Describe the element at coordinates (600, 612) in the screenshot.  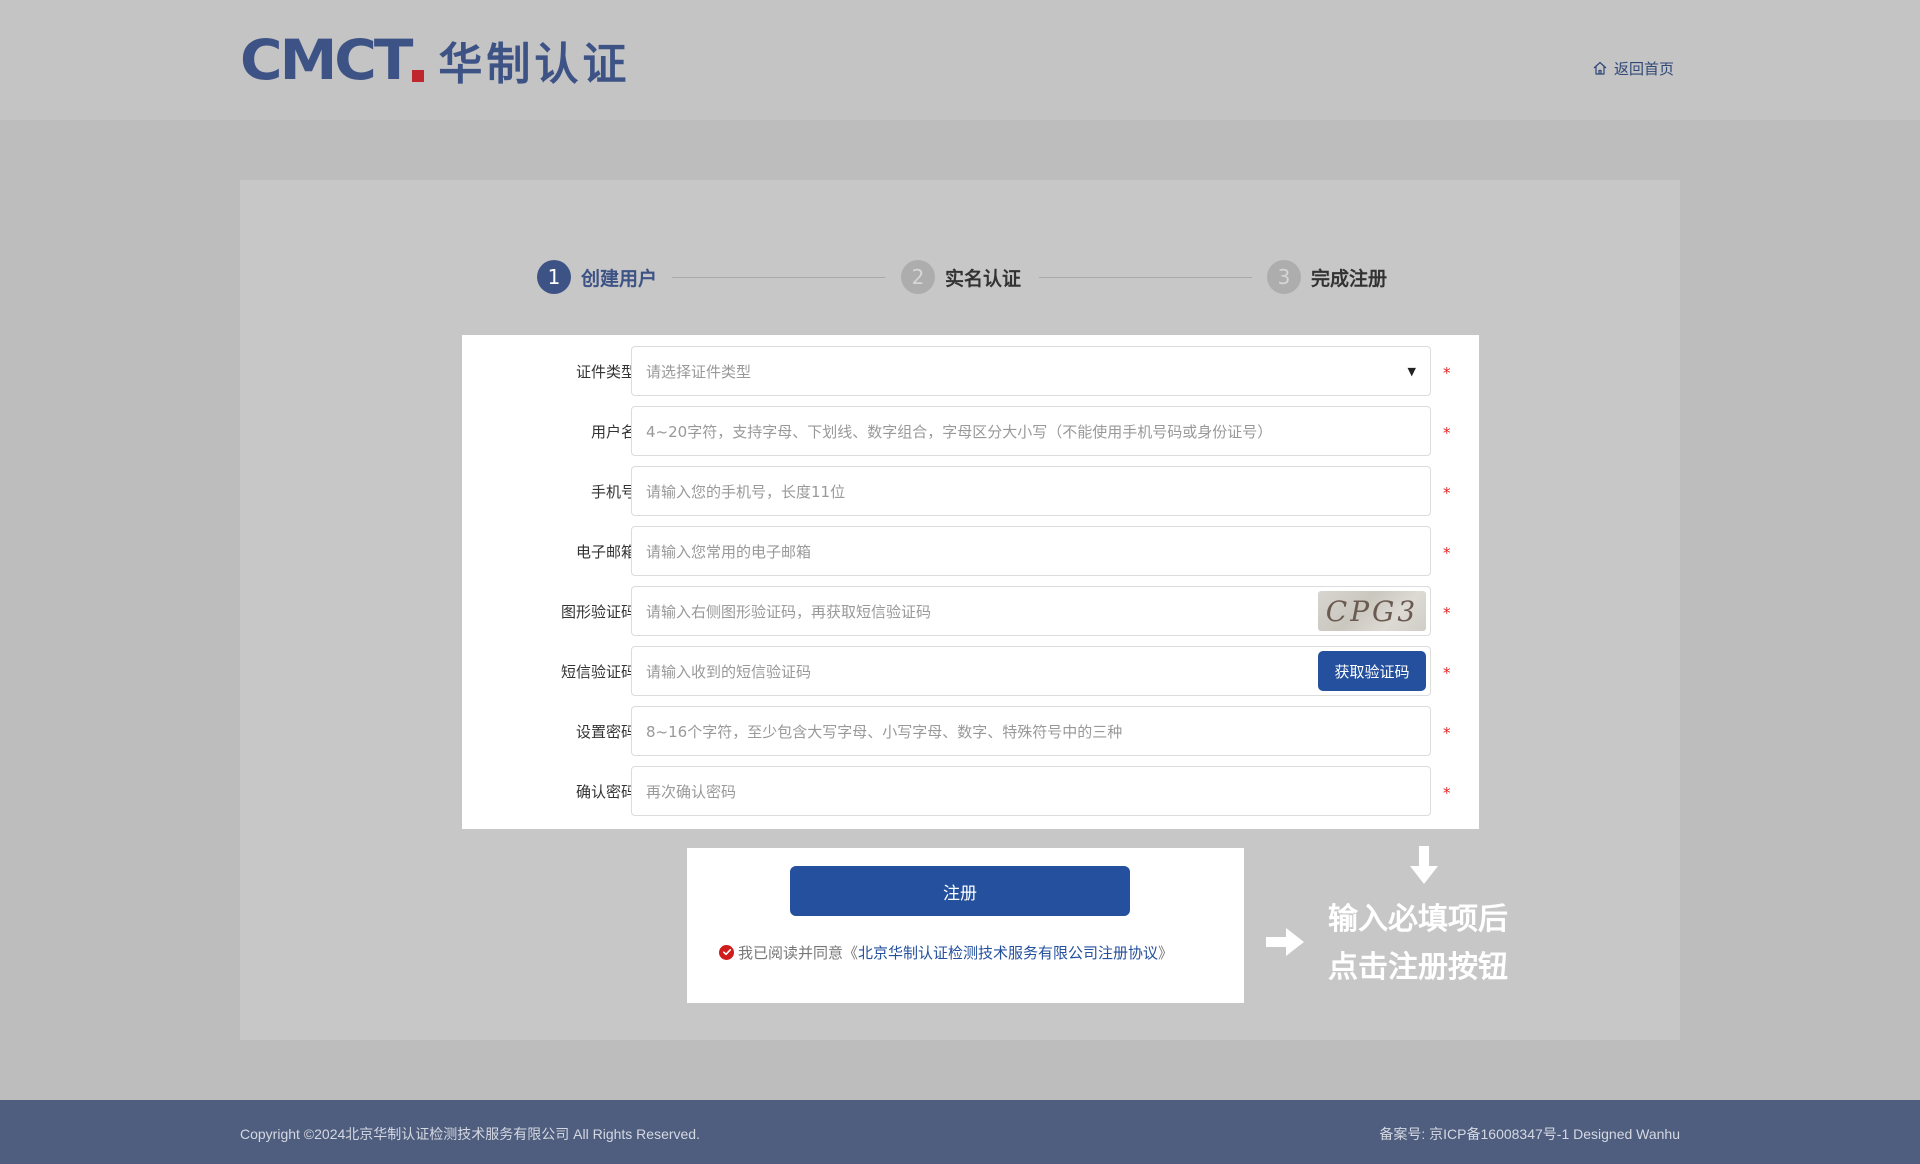
I see `captcha-label: 图形验证码:` at that location.